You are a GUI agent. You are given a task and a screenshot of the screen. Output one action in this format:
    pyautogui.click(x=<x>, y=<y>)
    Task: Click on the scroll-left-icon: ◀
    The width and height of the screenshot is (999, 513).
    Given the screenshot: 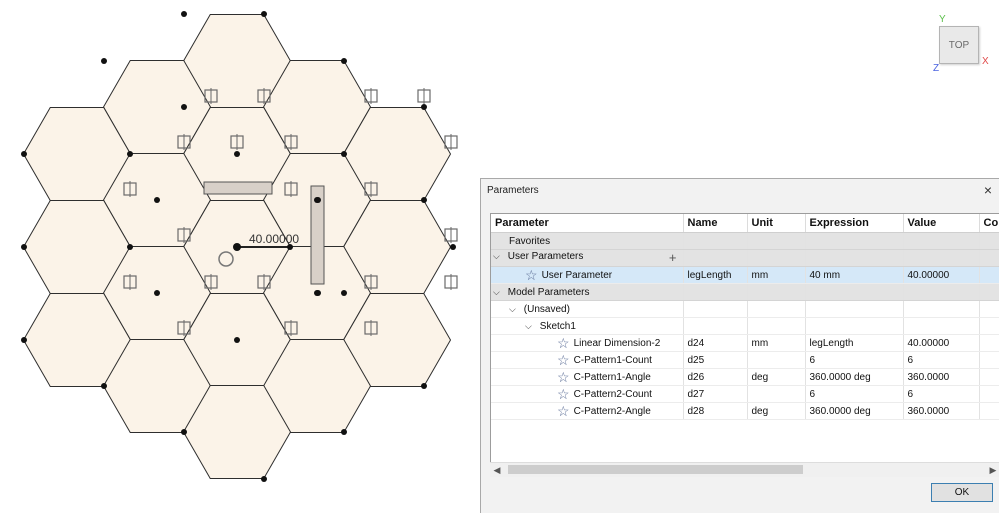 What is the action you would take?
    pyautogui.click(x=497, y=470)
    